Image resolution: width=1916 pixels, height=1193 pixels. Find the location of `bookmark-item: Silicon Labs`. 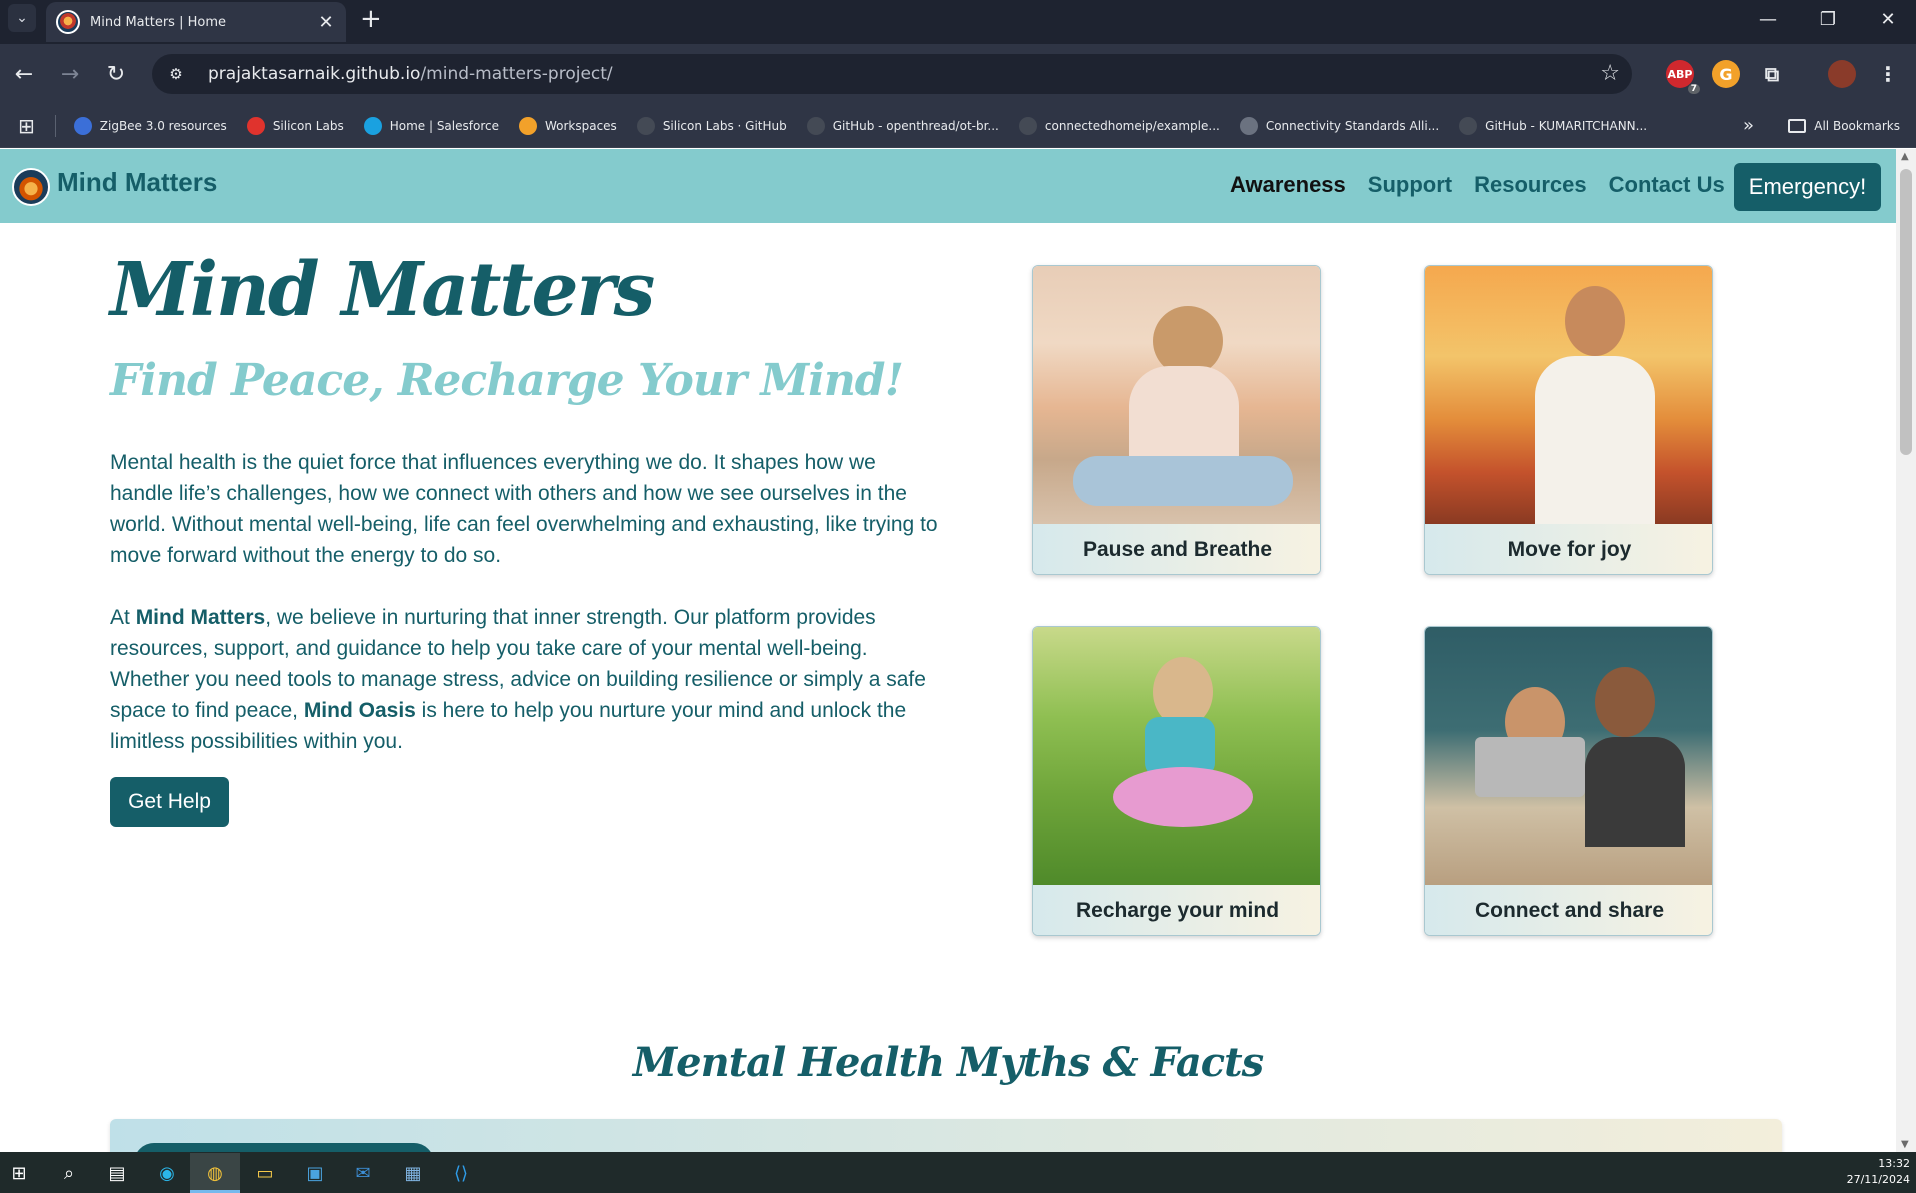

bookmark-item: Silicon Labs is located at coordinates (295, 125).